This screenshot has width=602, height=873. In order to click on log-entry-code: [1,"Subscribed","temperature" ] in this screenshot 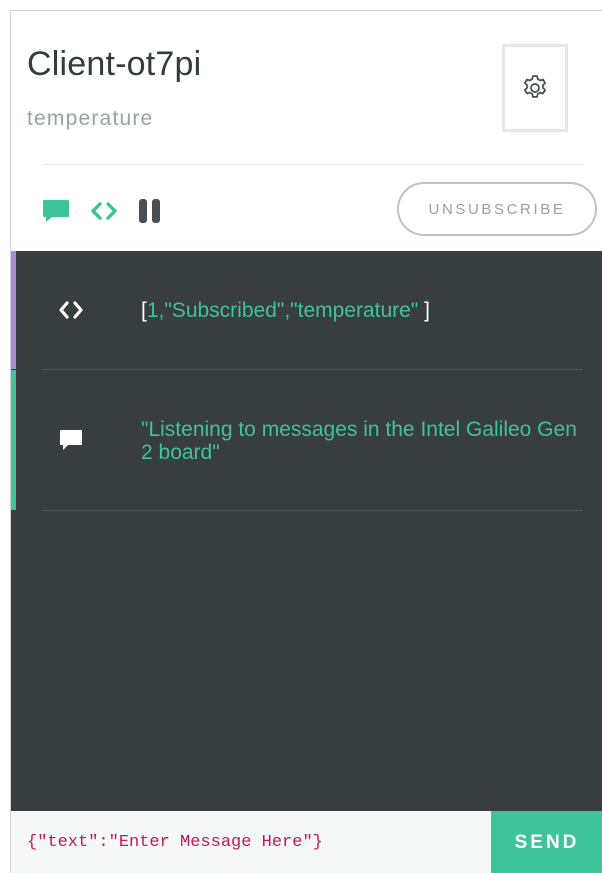, I will do `click(306, 310)`.